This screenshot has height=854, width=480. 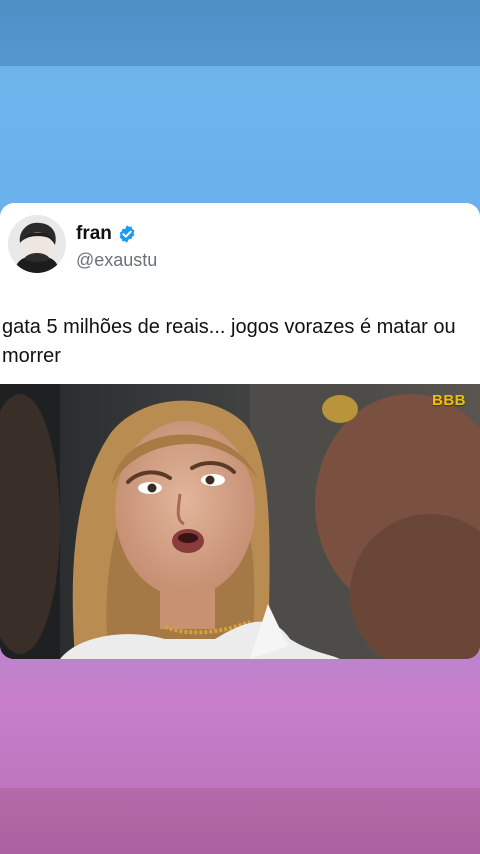 I want to click on avatar, so click(x=37, y=244).